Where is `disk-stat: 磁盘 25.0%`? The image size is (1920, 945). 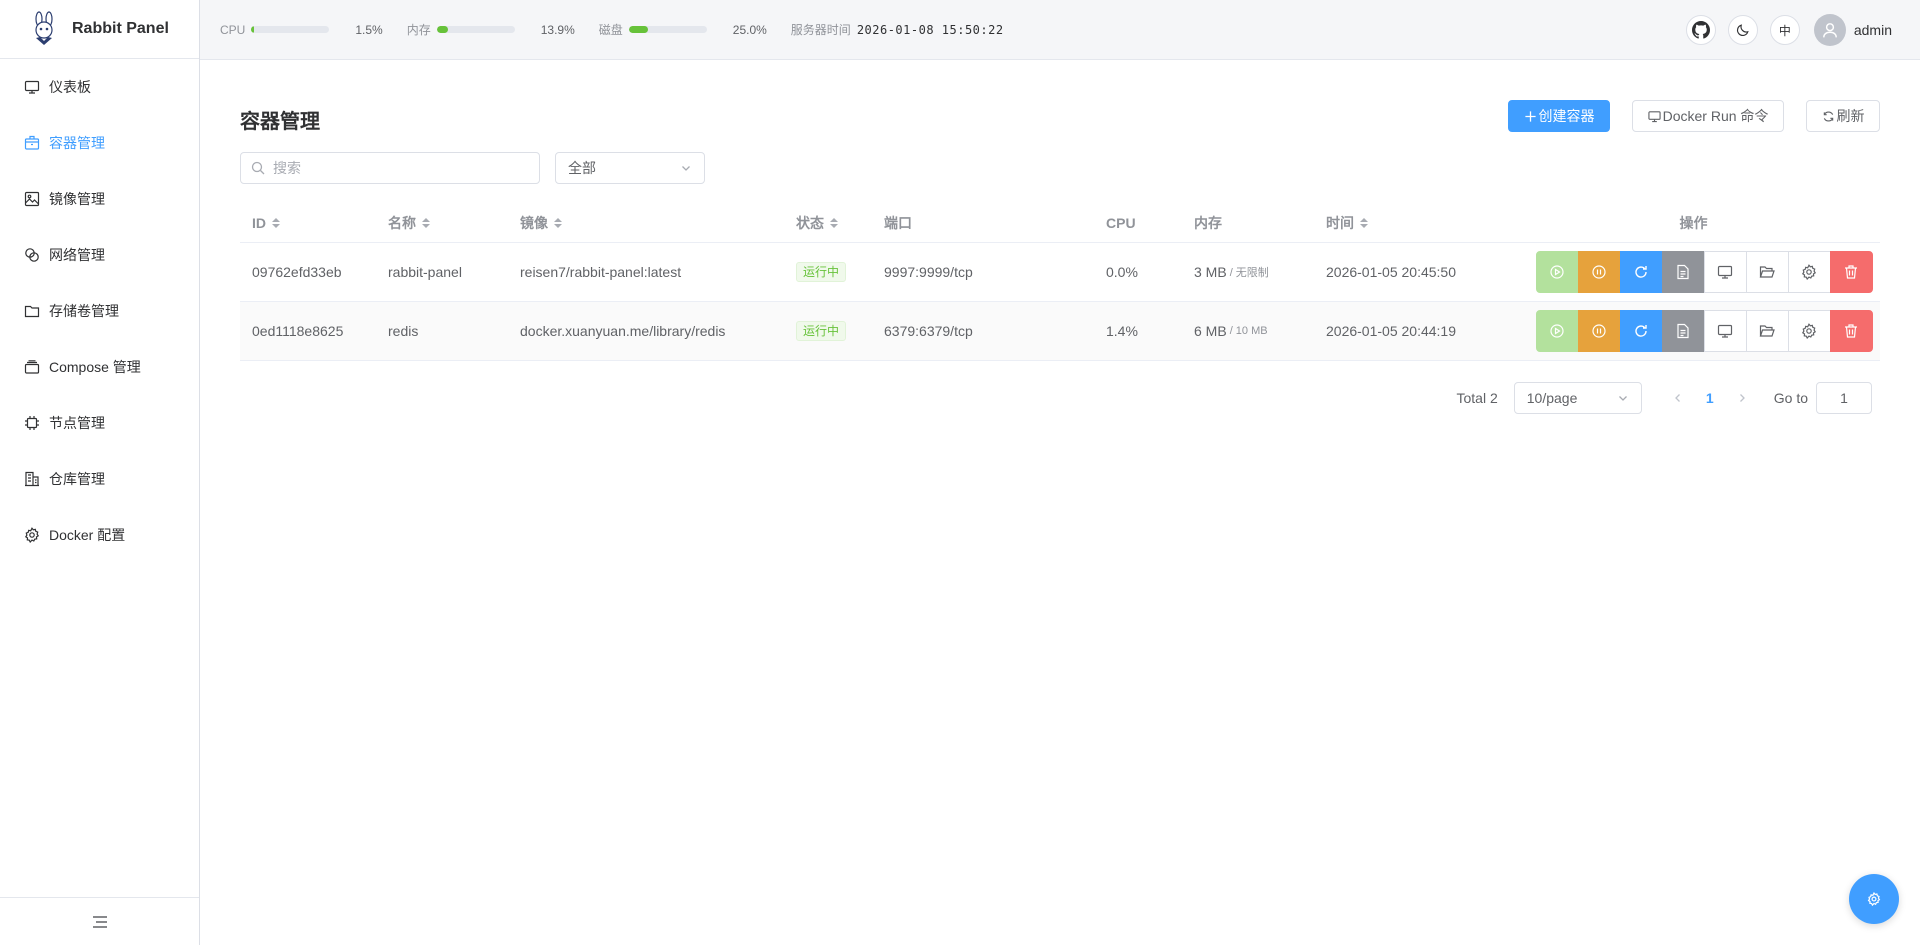 disk-stat: 磁盘 25.0% is located at coordinates (683, 29).